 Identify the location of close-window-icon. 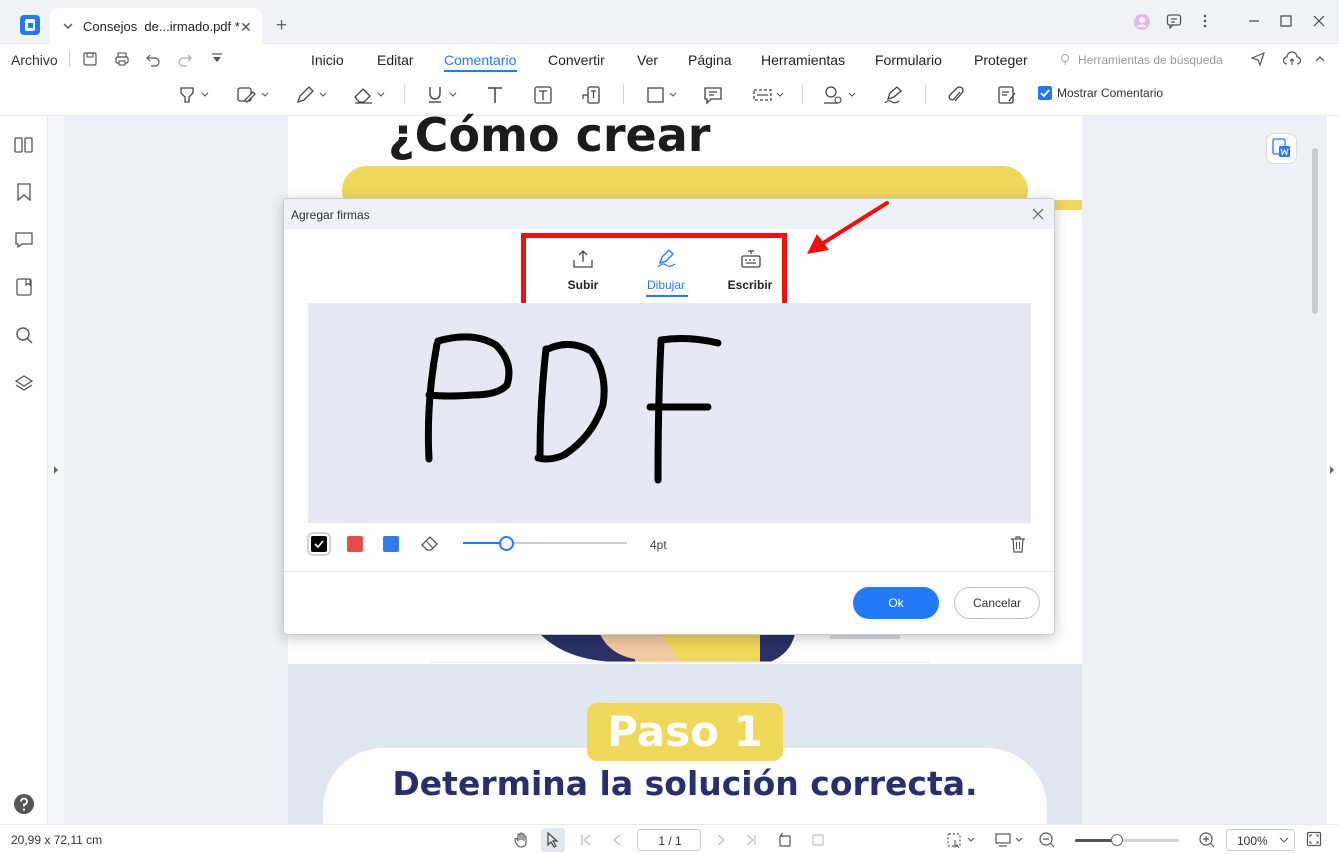
(1319, 21).